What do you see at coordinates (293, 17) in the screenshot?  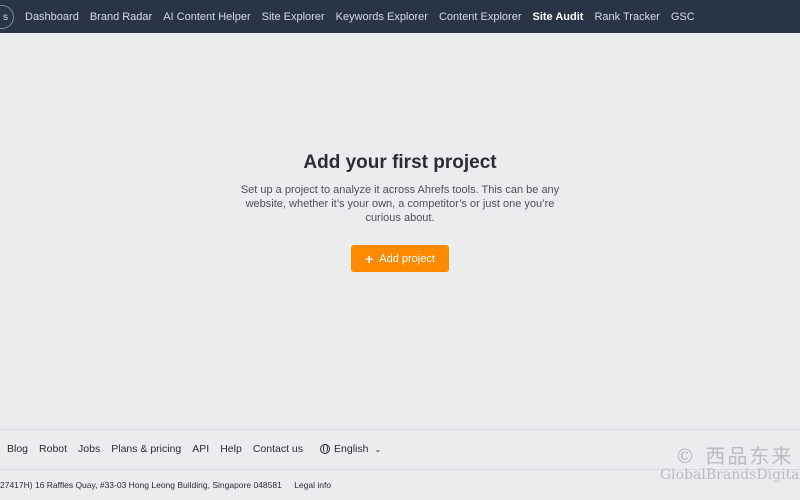 I see `nav-item-site-explorer: Site Explorer` at bounding box center [293, 17].